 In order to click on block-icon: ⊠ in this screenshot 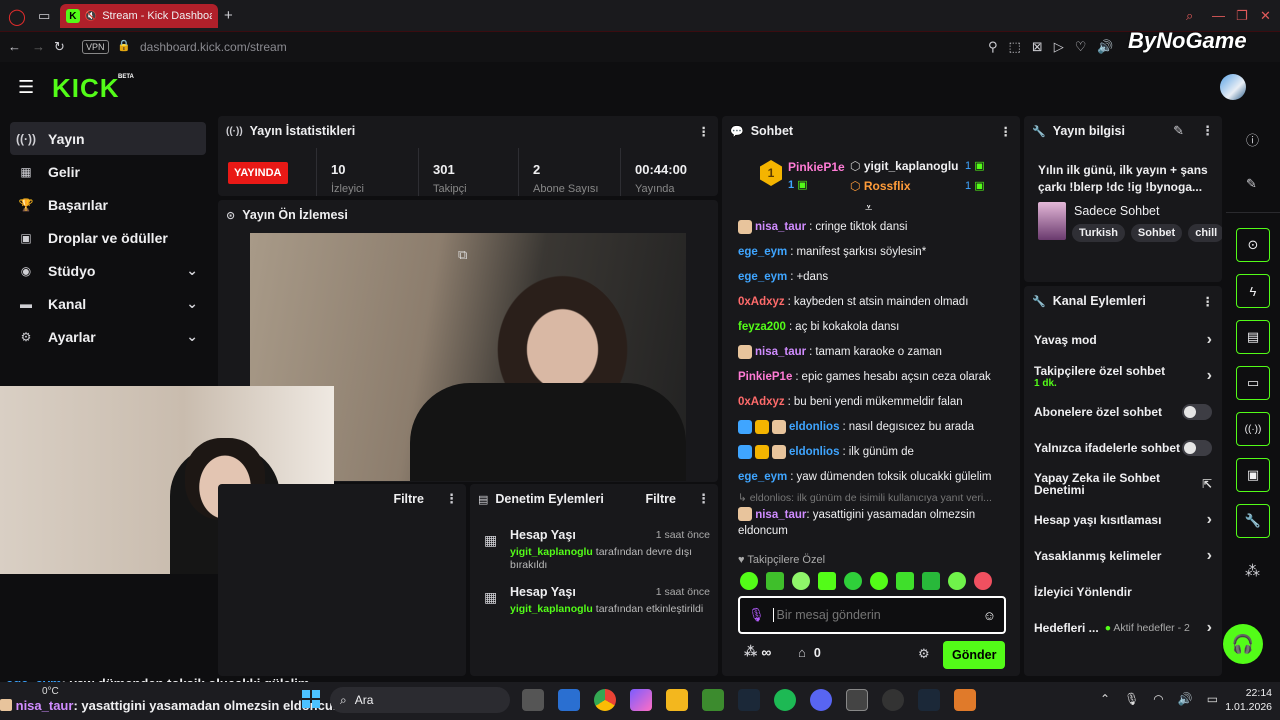, I will do `click(1037, 47)`.